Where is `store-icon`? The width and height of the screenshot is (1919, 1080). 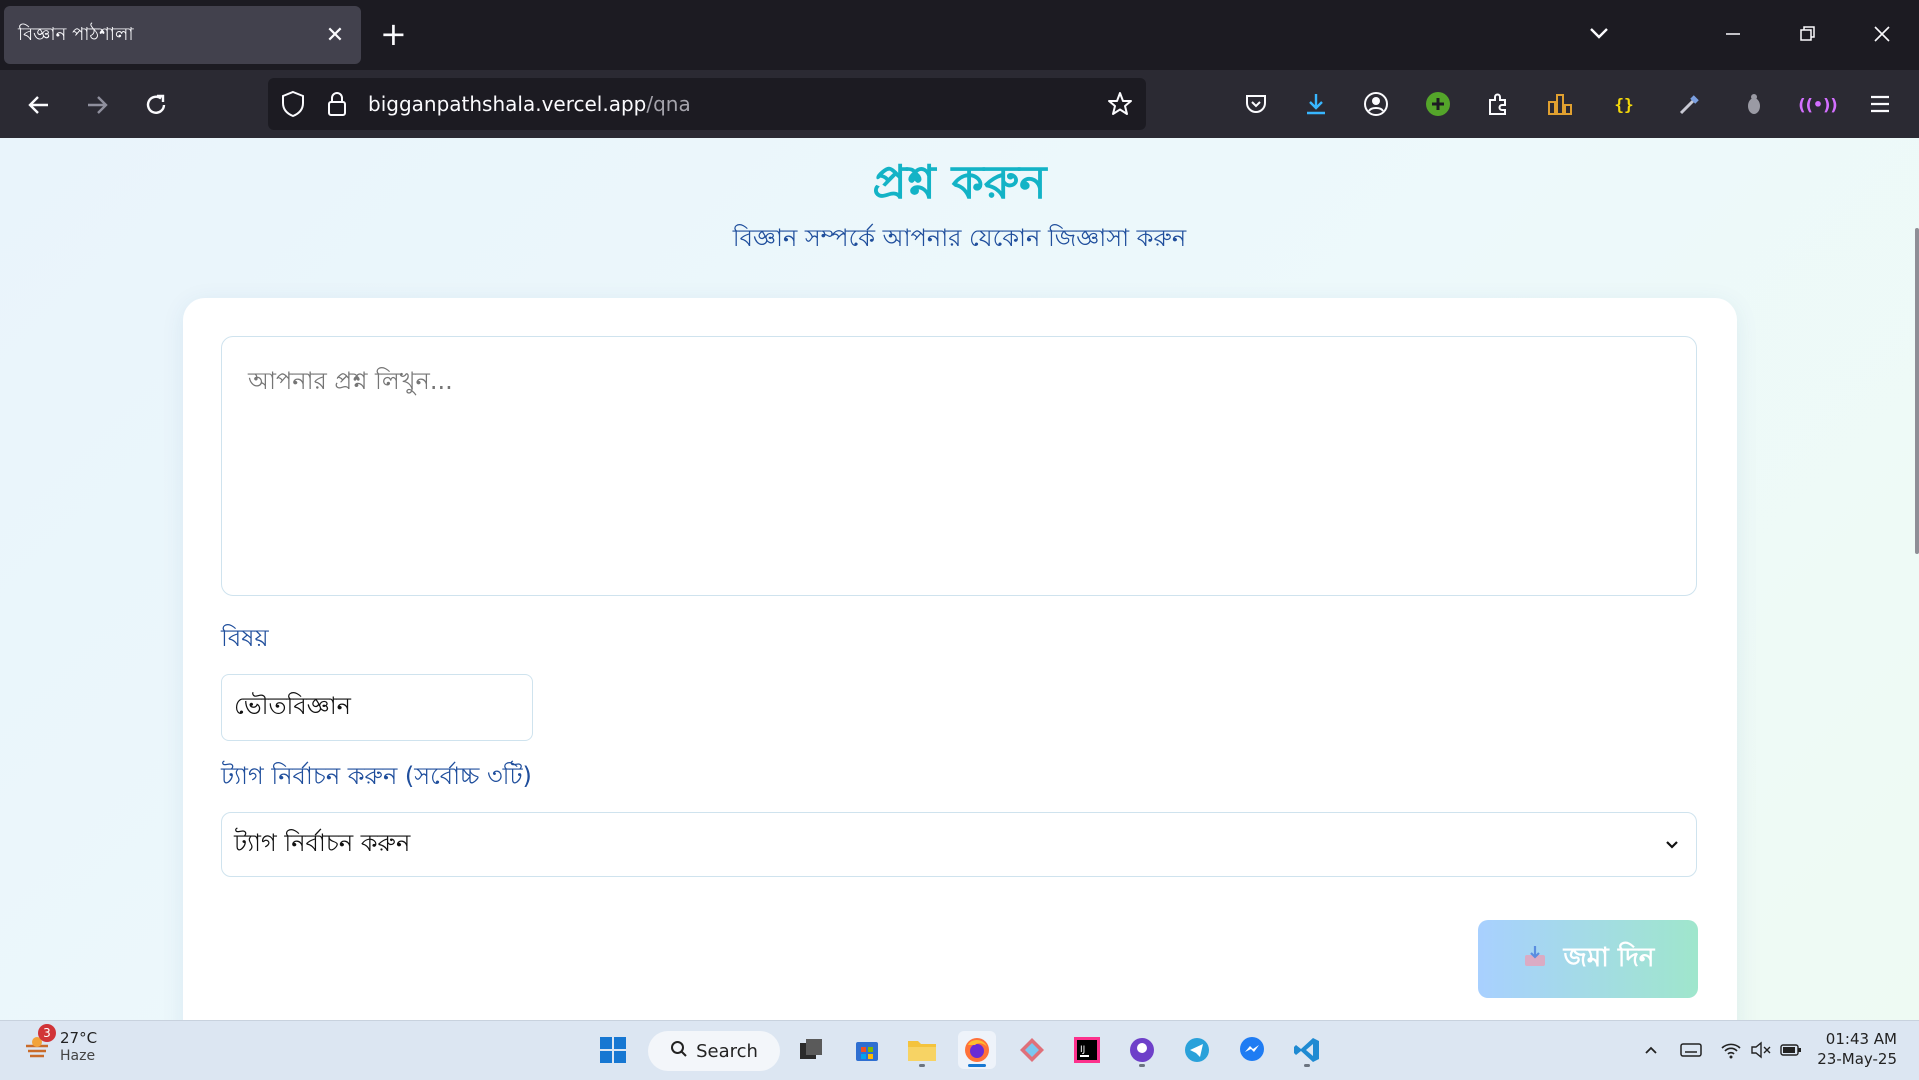
store-icon is located at coordinates (867, 1050).